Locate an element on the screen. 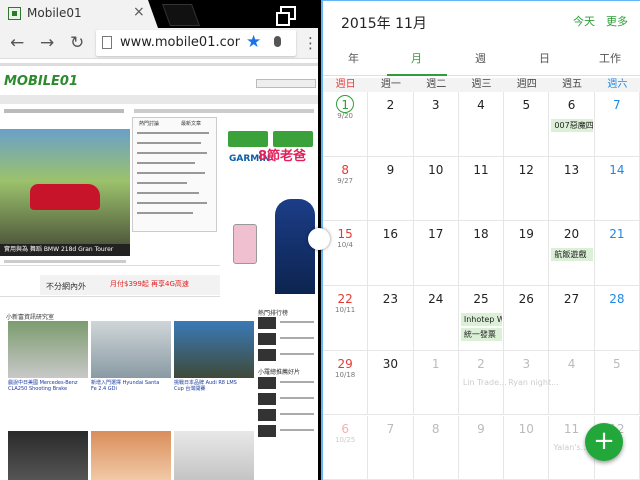 This screenshot has height=480, width=640. article-caption: 挑戰日本品牌 Audi R8 LMS Cup 台灣開賽 is located at coordinates (211, 386).